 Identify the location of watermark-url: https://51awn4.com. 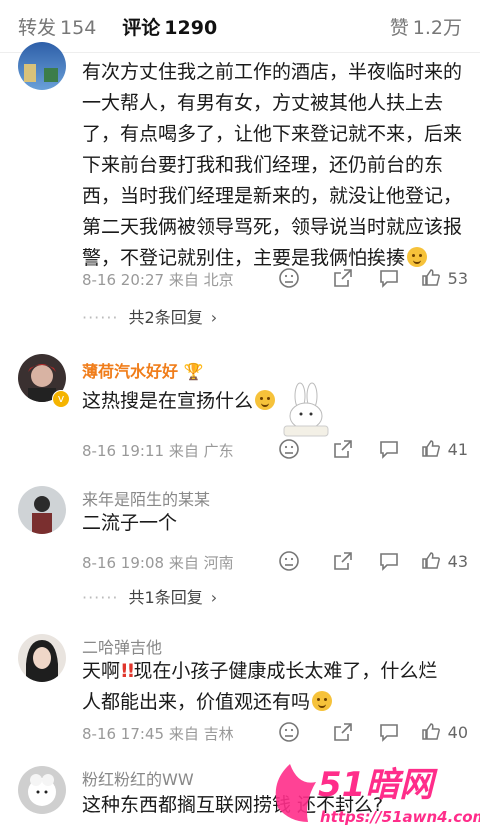
(400, 817).